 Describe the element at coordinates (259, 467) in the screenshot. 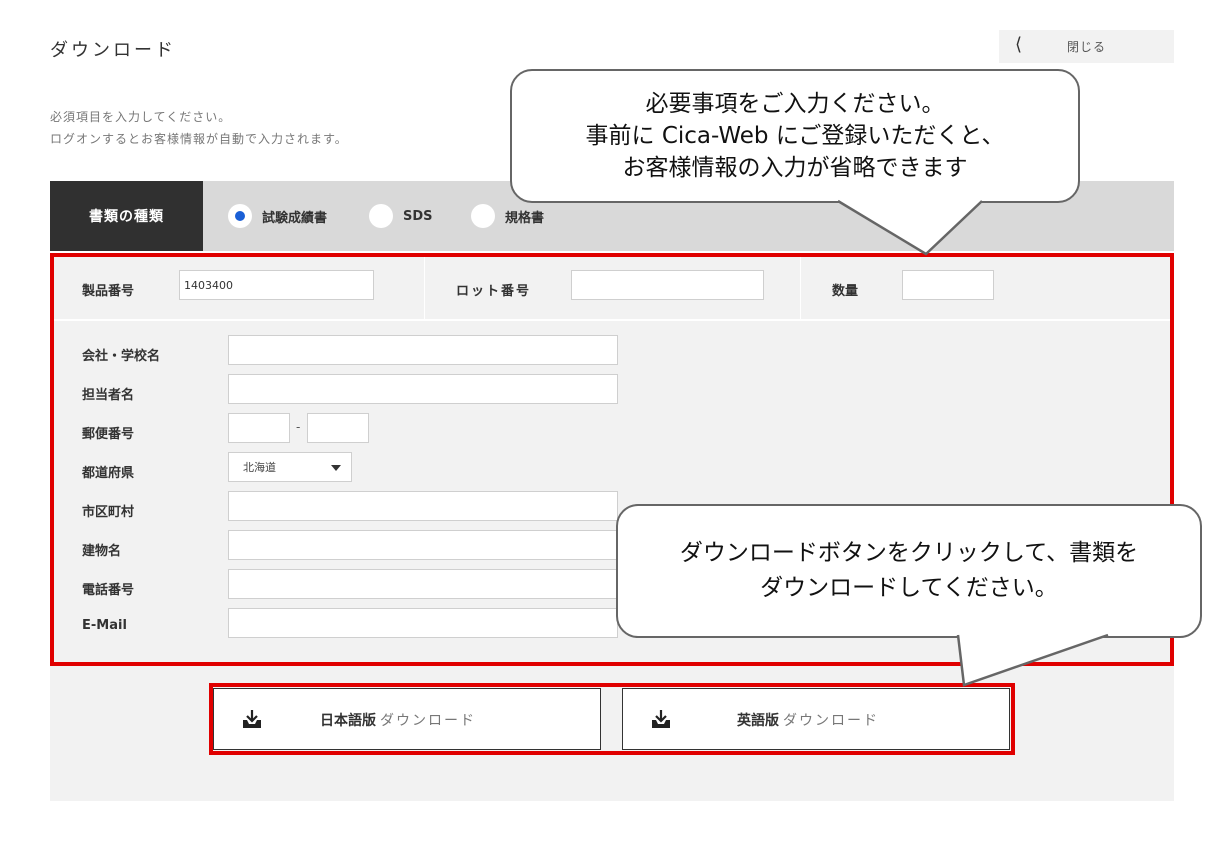

I see `prefecture-value: 北海道` at that location.